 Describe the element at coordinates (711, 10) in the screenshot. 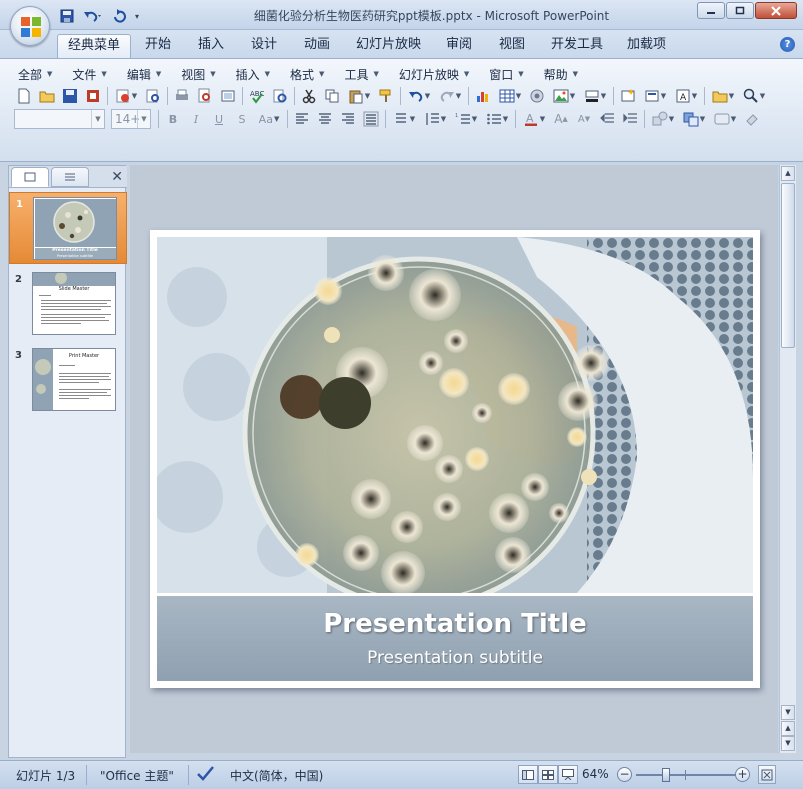

I see `minimize-button` at that location.